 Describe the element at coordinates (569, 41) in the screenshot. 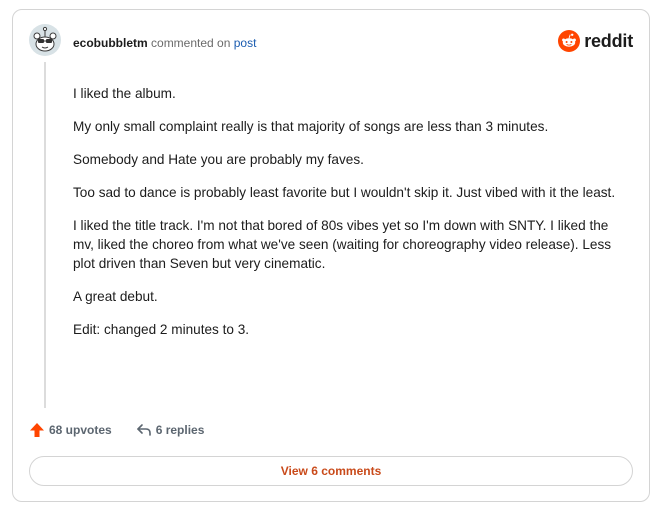

I see `reddit-logo-icon` at that location.